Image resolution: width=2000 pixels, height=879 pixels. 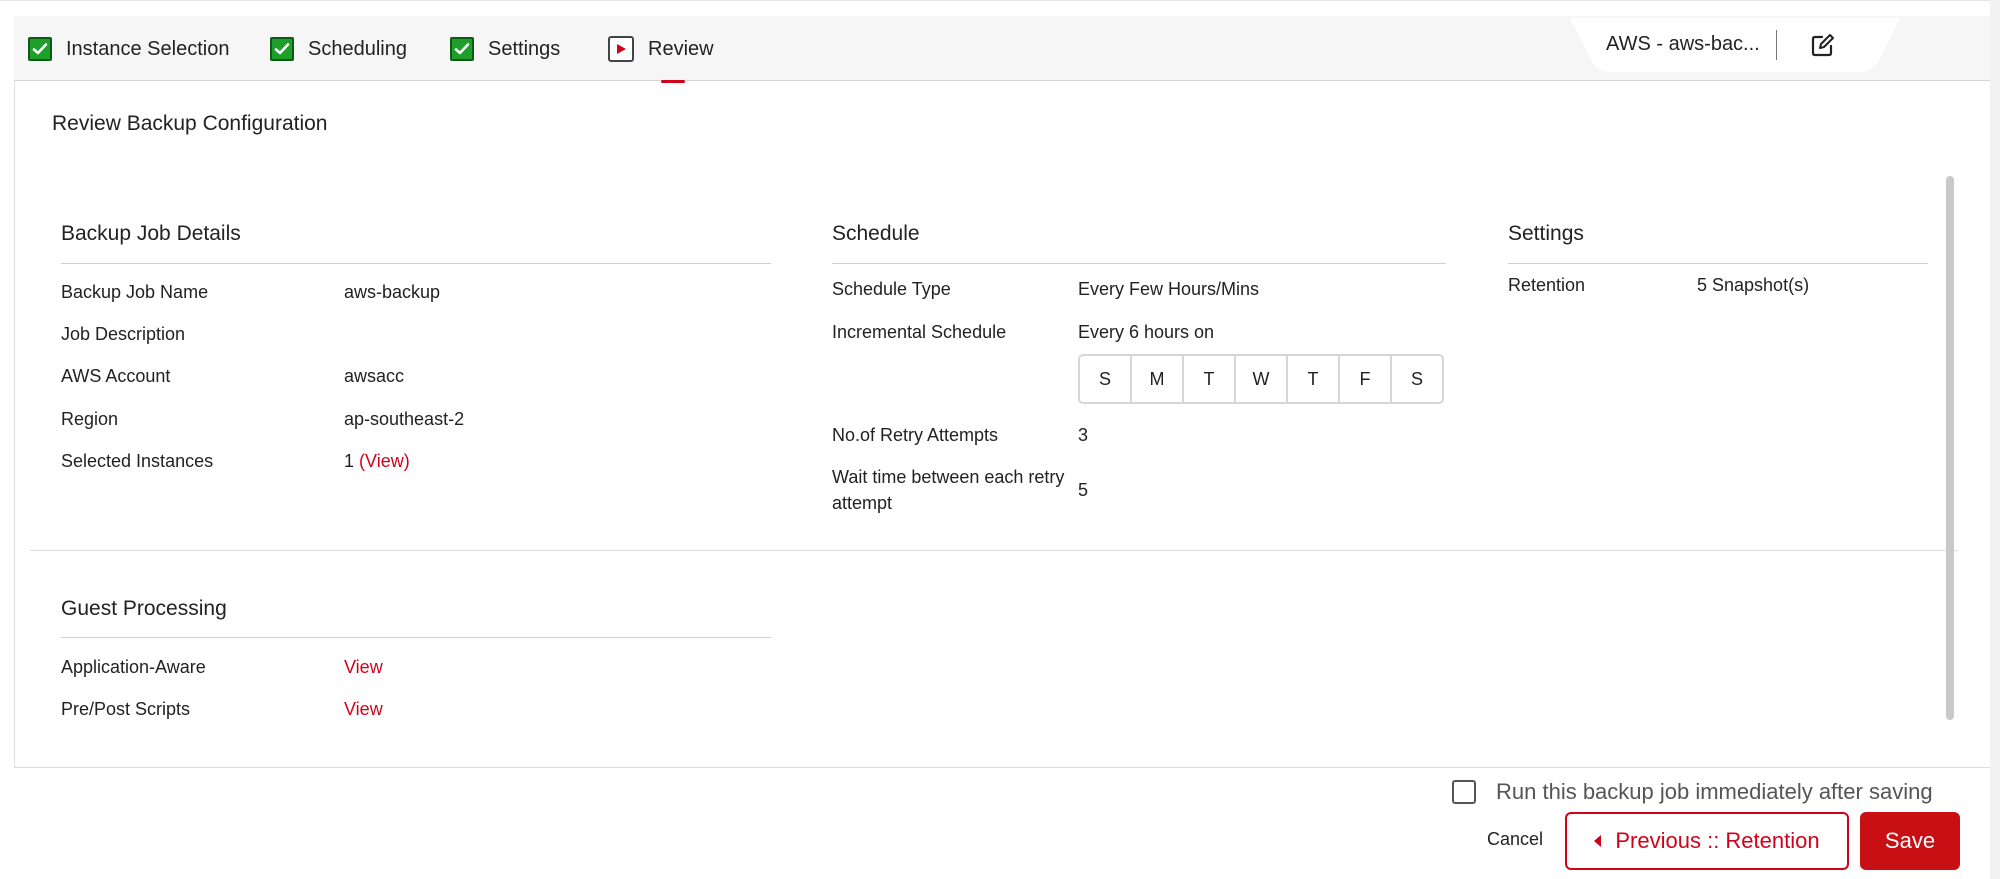 I want to click on previous-button-label: Previous :: Retention, so click(x=1717, y=840).